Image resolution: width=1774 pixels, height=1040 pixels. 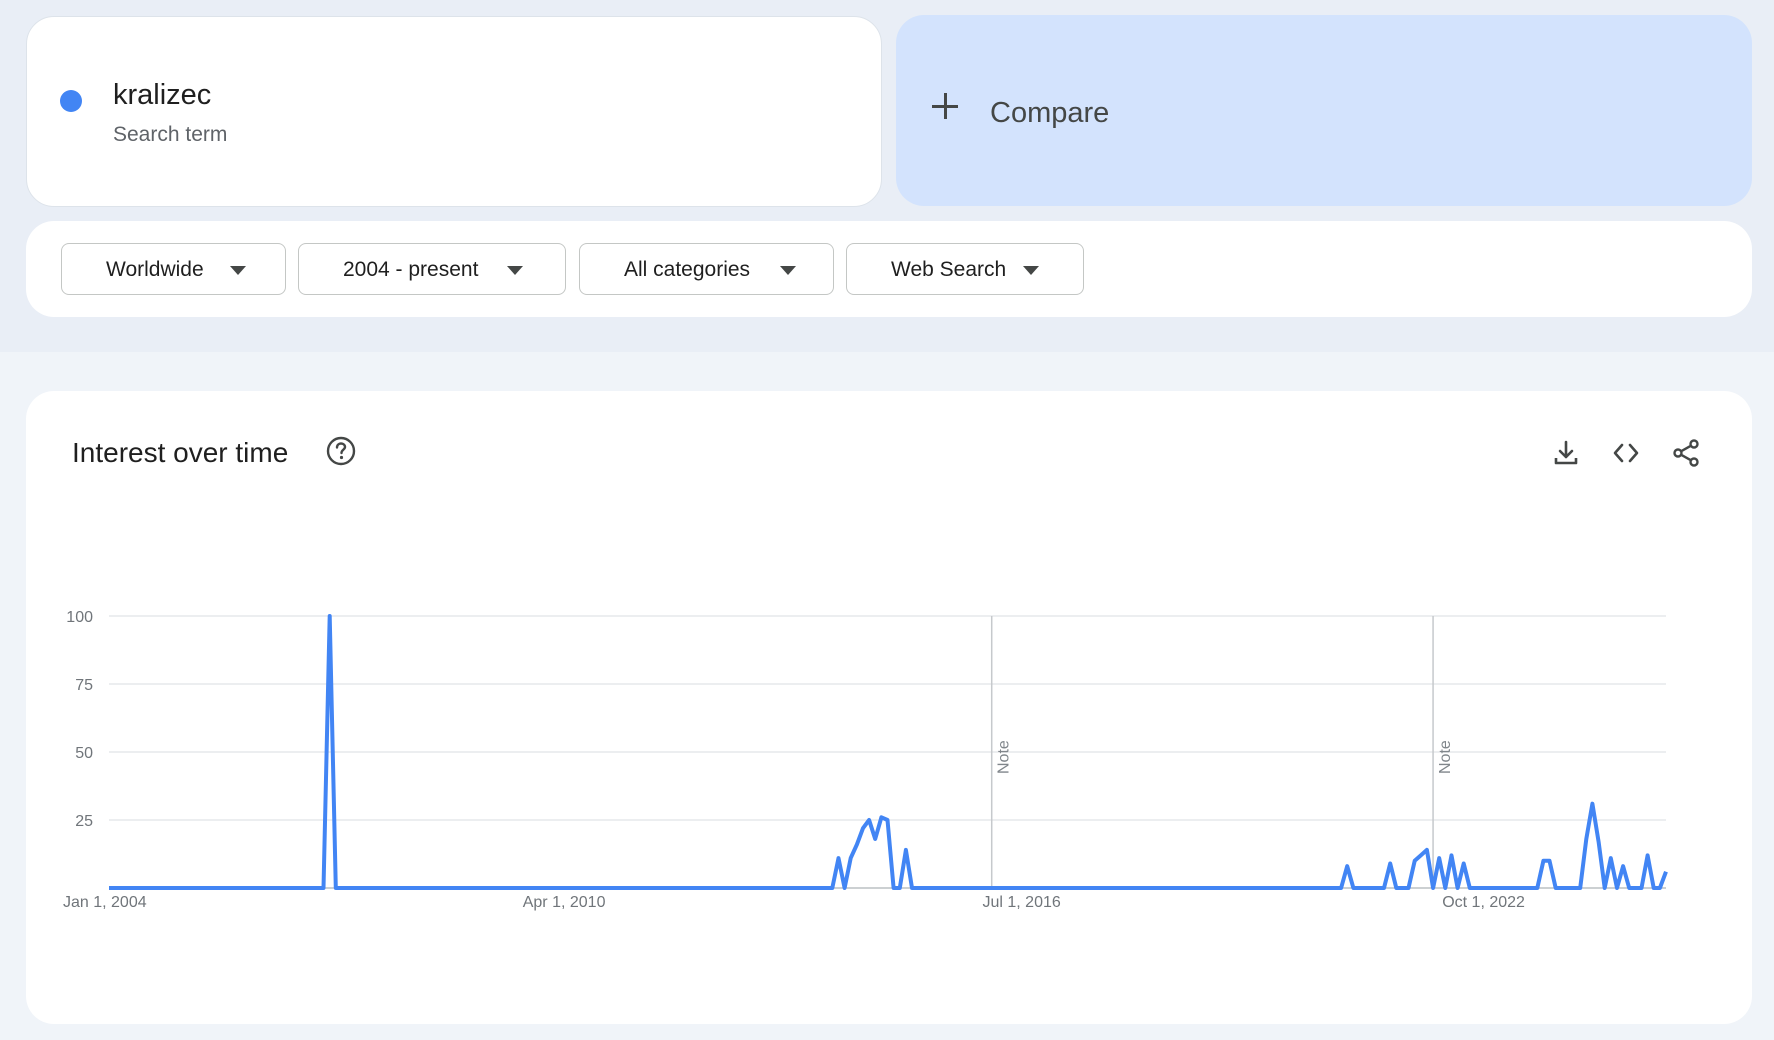 What do you see at coordinates (84, 821) in the screenshot?
I see `y-tick-label: 25` at bounding box center [84, 821].